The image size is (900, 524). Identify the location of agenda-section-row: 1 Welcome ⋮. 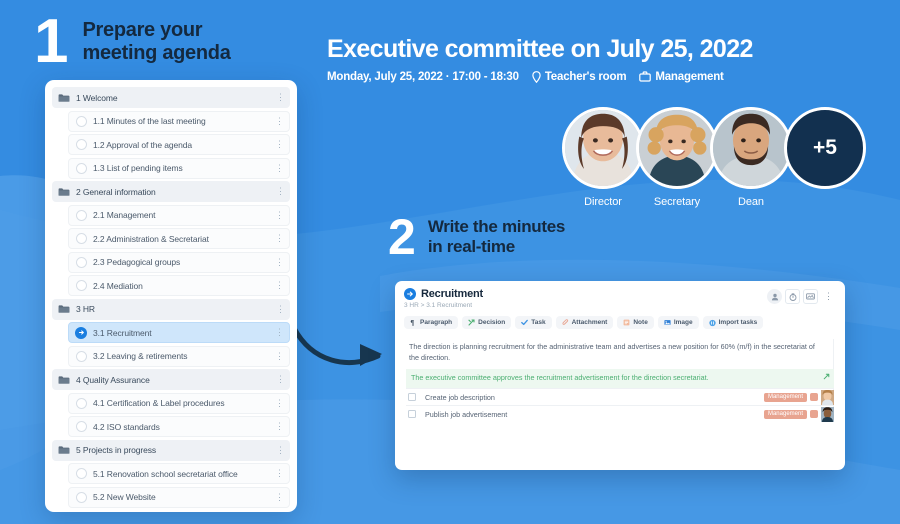
(171, 97).